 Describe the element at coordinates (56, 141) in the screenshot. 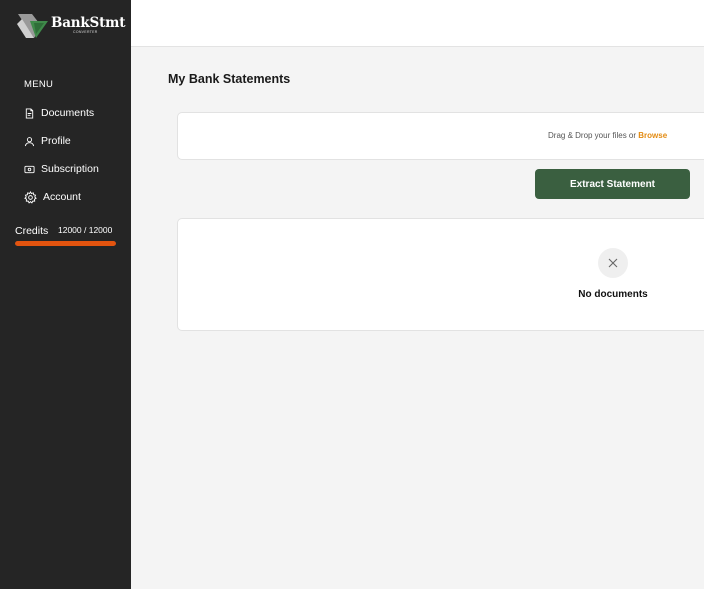

I see `sidebar-item-label: Profile` at that location.